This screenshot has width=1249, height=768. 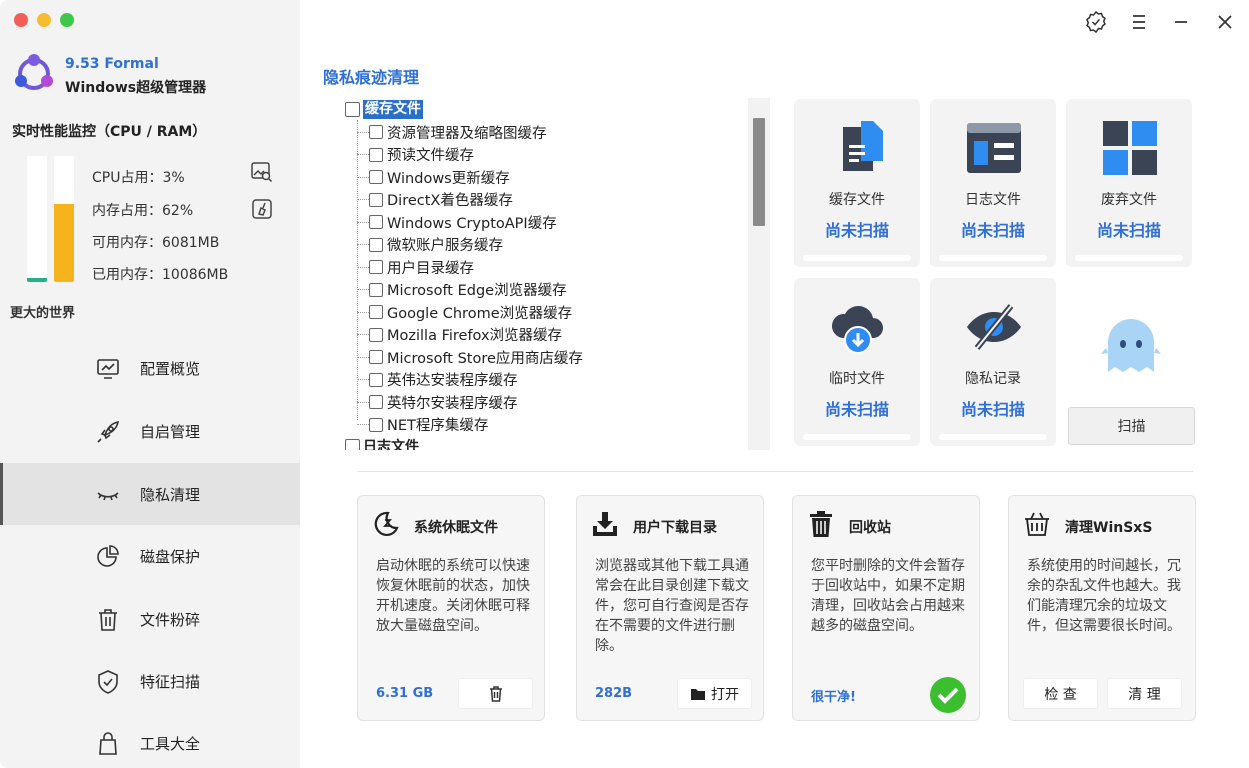 I want to click on delete-hibernation-button, so click(x=495, y=693).